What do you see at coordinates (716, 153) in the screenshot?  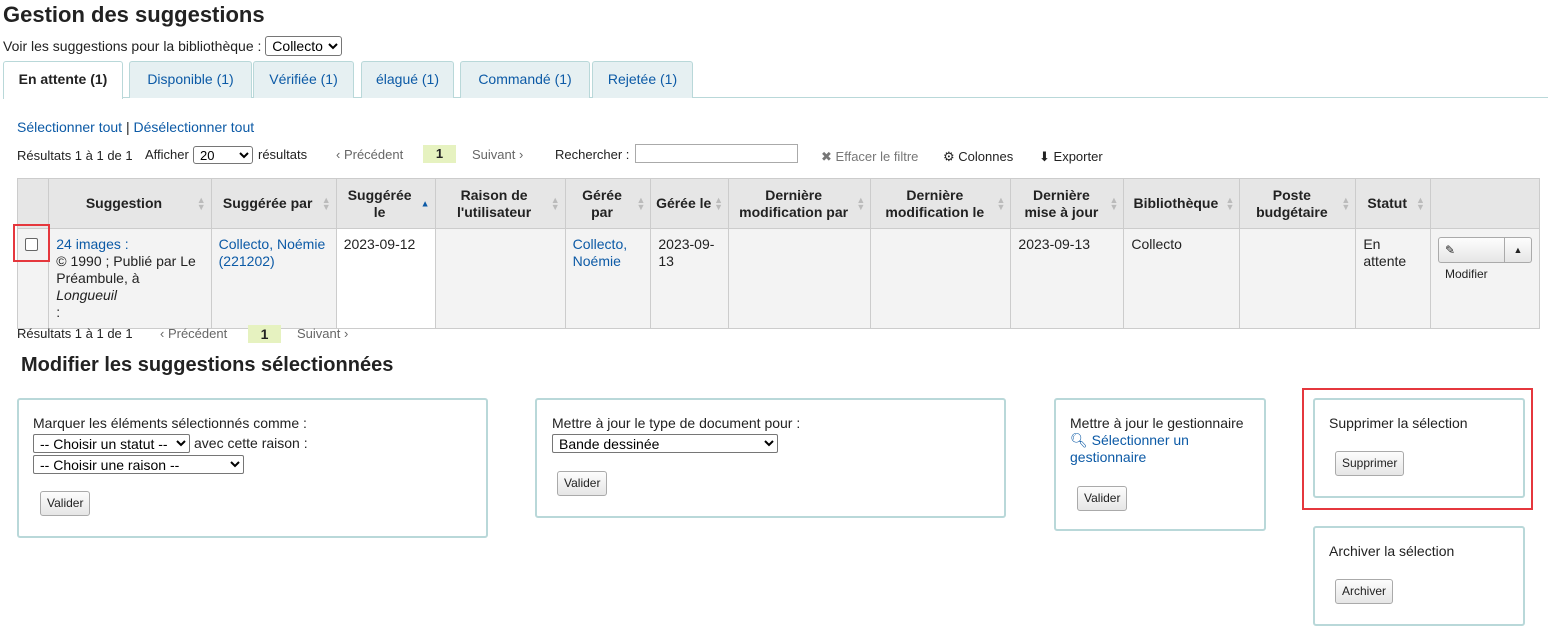 I see `search-input` at bounding box center [716, 153].